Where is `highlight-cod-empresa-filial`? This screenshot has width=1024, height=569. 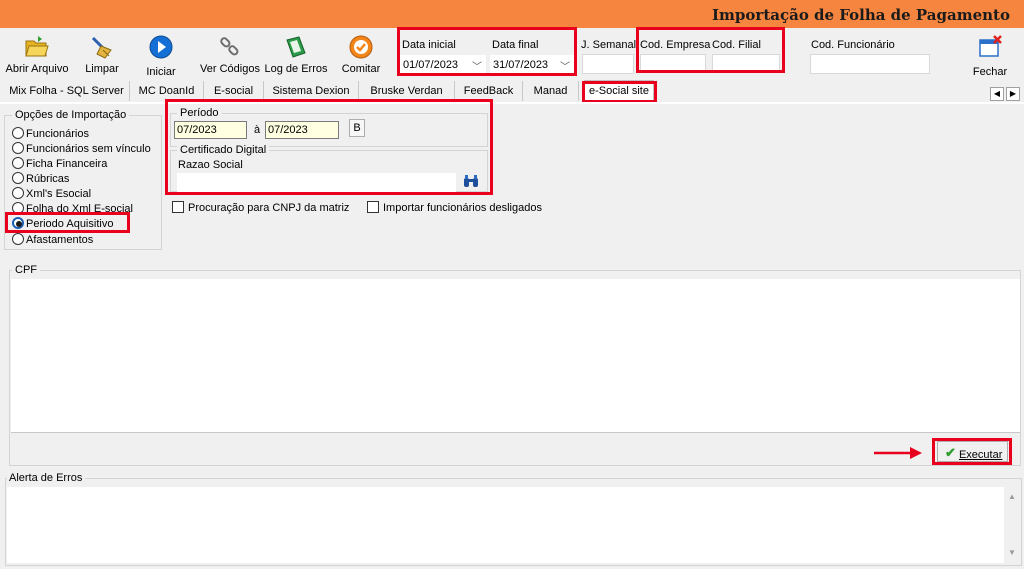 highlight-cod-empresa-filial is located at coordinates (710, 50).